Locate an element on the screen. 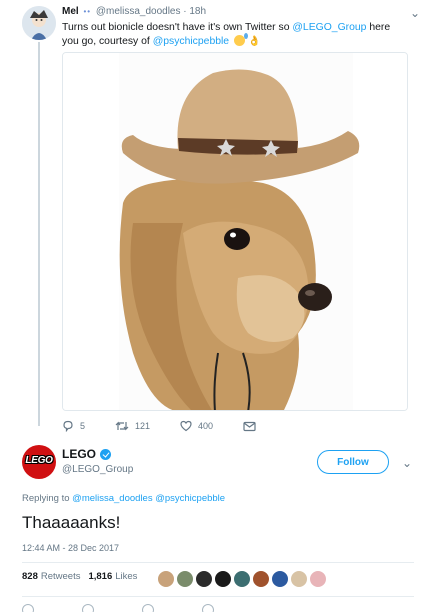  bottom-actions is located at coordinates (142, 608).